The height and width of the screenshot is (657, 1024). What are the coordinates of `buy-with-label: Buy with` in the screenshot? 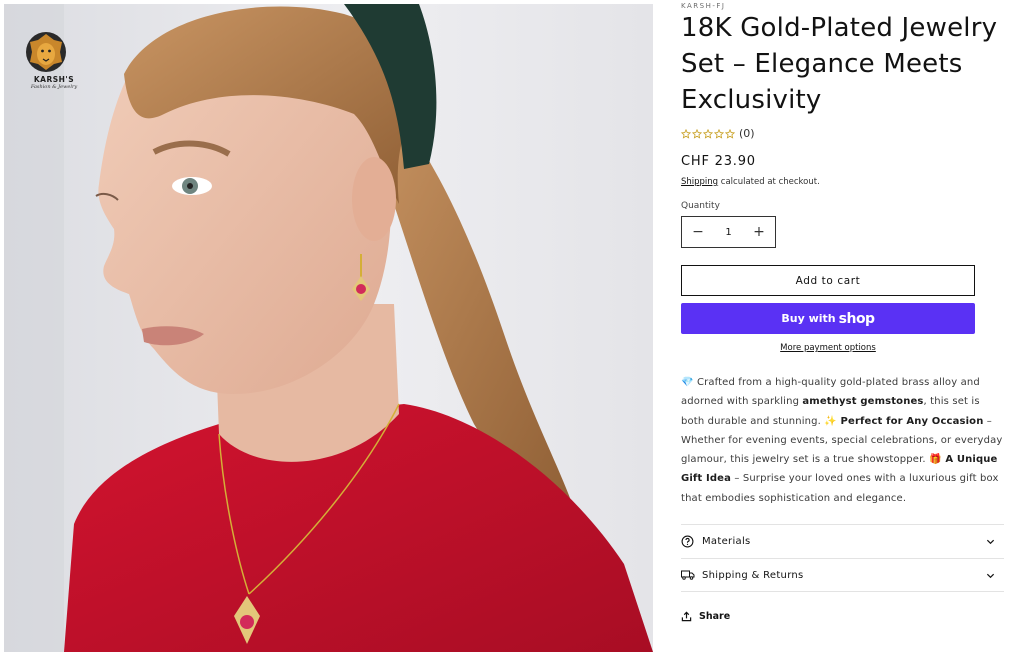 It's located at (808, 318).